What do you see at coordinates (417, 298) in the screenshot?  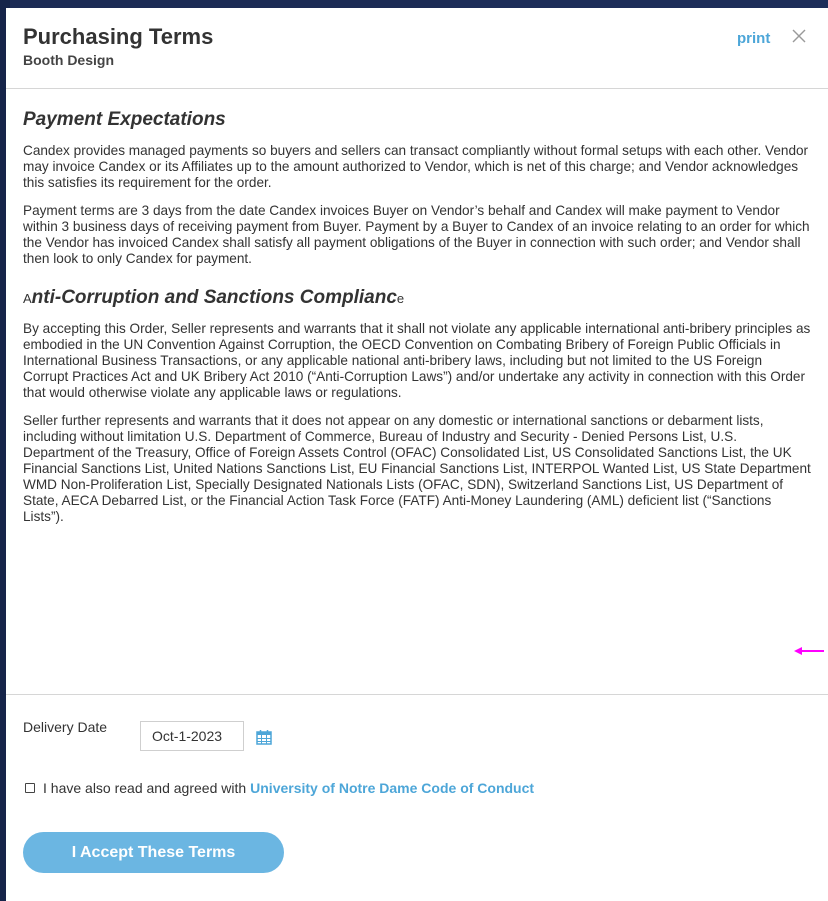 I see `section-heading-anti-corruption: Anti-Corruption and Sanctions Compliance` at bounding box center [417, 298].